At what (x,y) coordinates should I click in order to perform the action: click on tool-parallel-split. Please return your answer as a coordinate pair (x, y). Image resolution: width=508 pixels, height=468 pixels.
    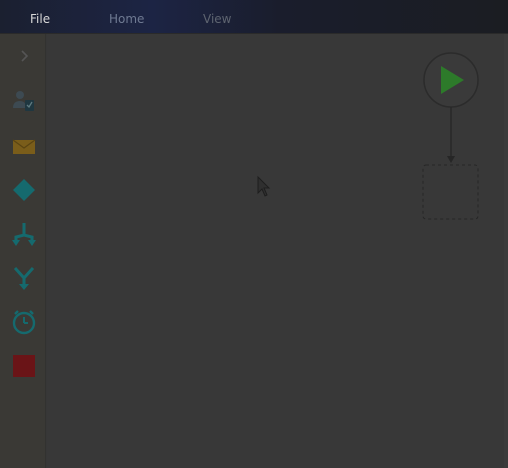
    Looking at the image, I should click on (24, 234).